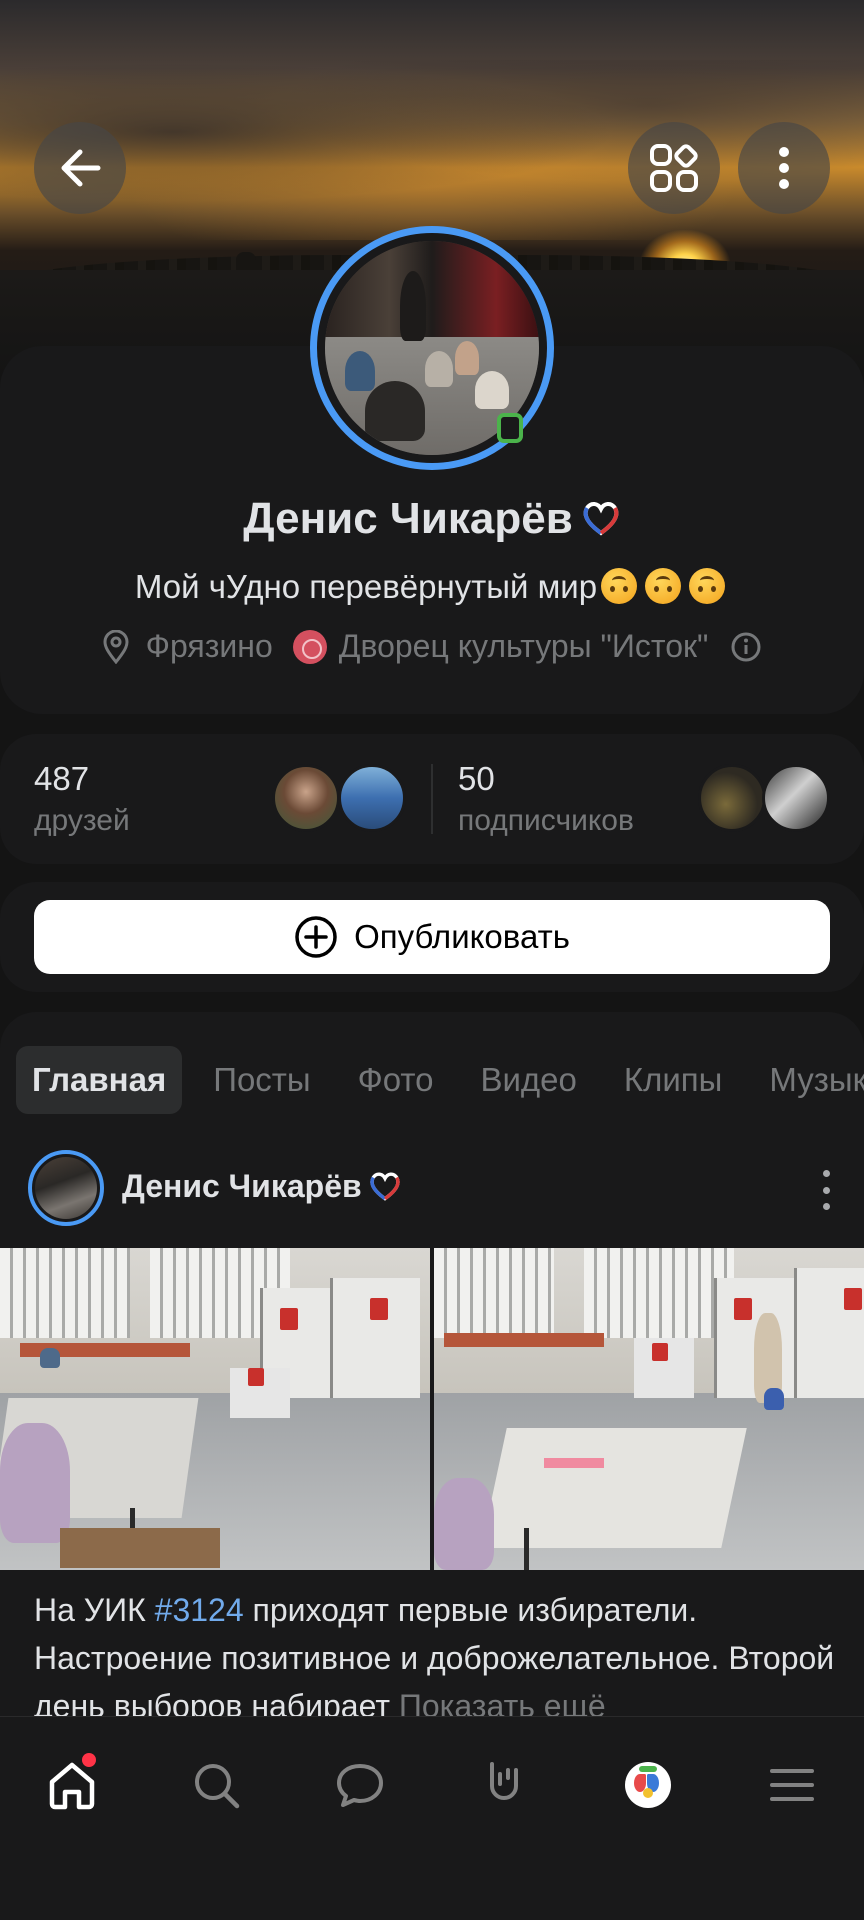  I want to click on location-pin-icon, so click(116, 646).